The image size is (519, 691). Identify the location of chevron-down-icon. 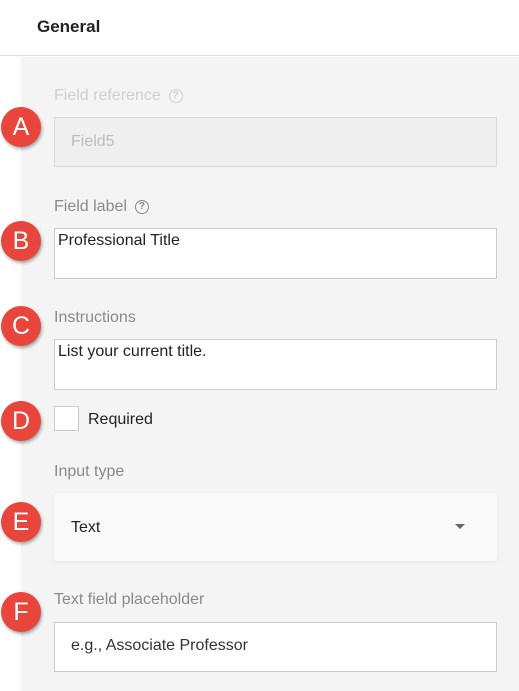
(460, 526).